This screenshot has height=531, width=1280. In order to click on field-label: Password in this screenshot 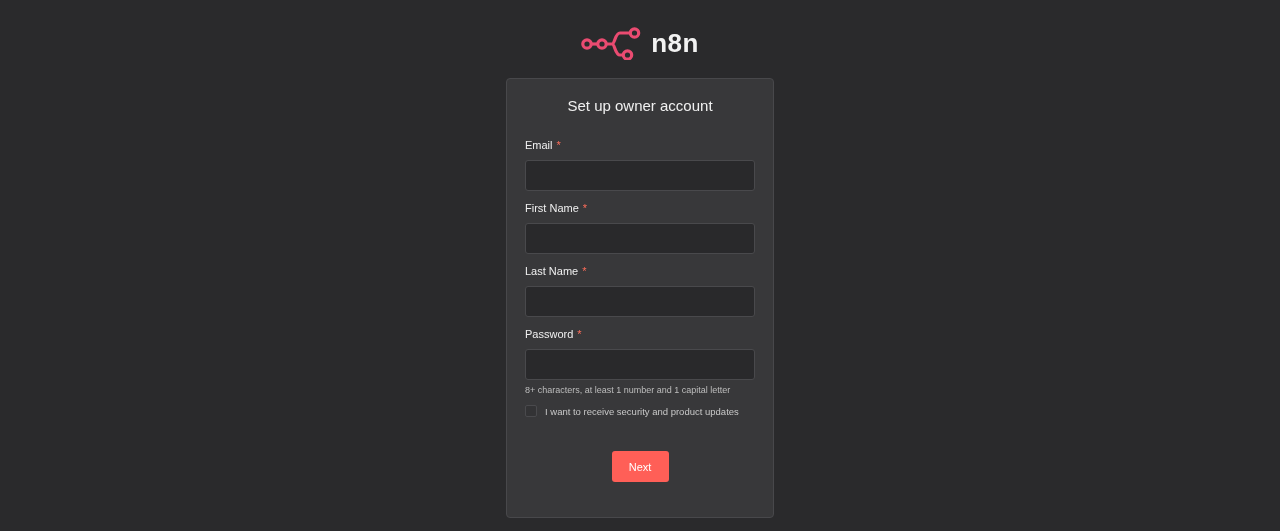, I will do `click(549, 335)`.